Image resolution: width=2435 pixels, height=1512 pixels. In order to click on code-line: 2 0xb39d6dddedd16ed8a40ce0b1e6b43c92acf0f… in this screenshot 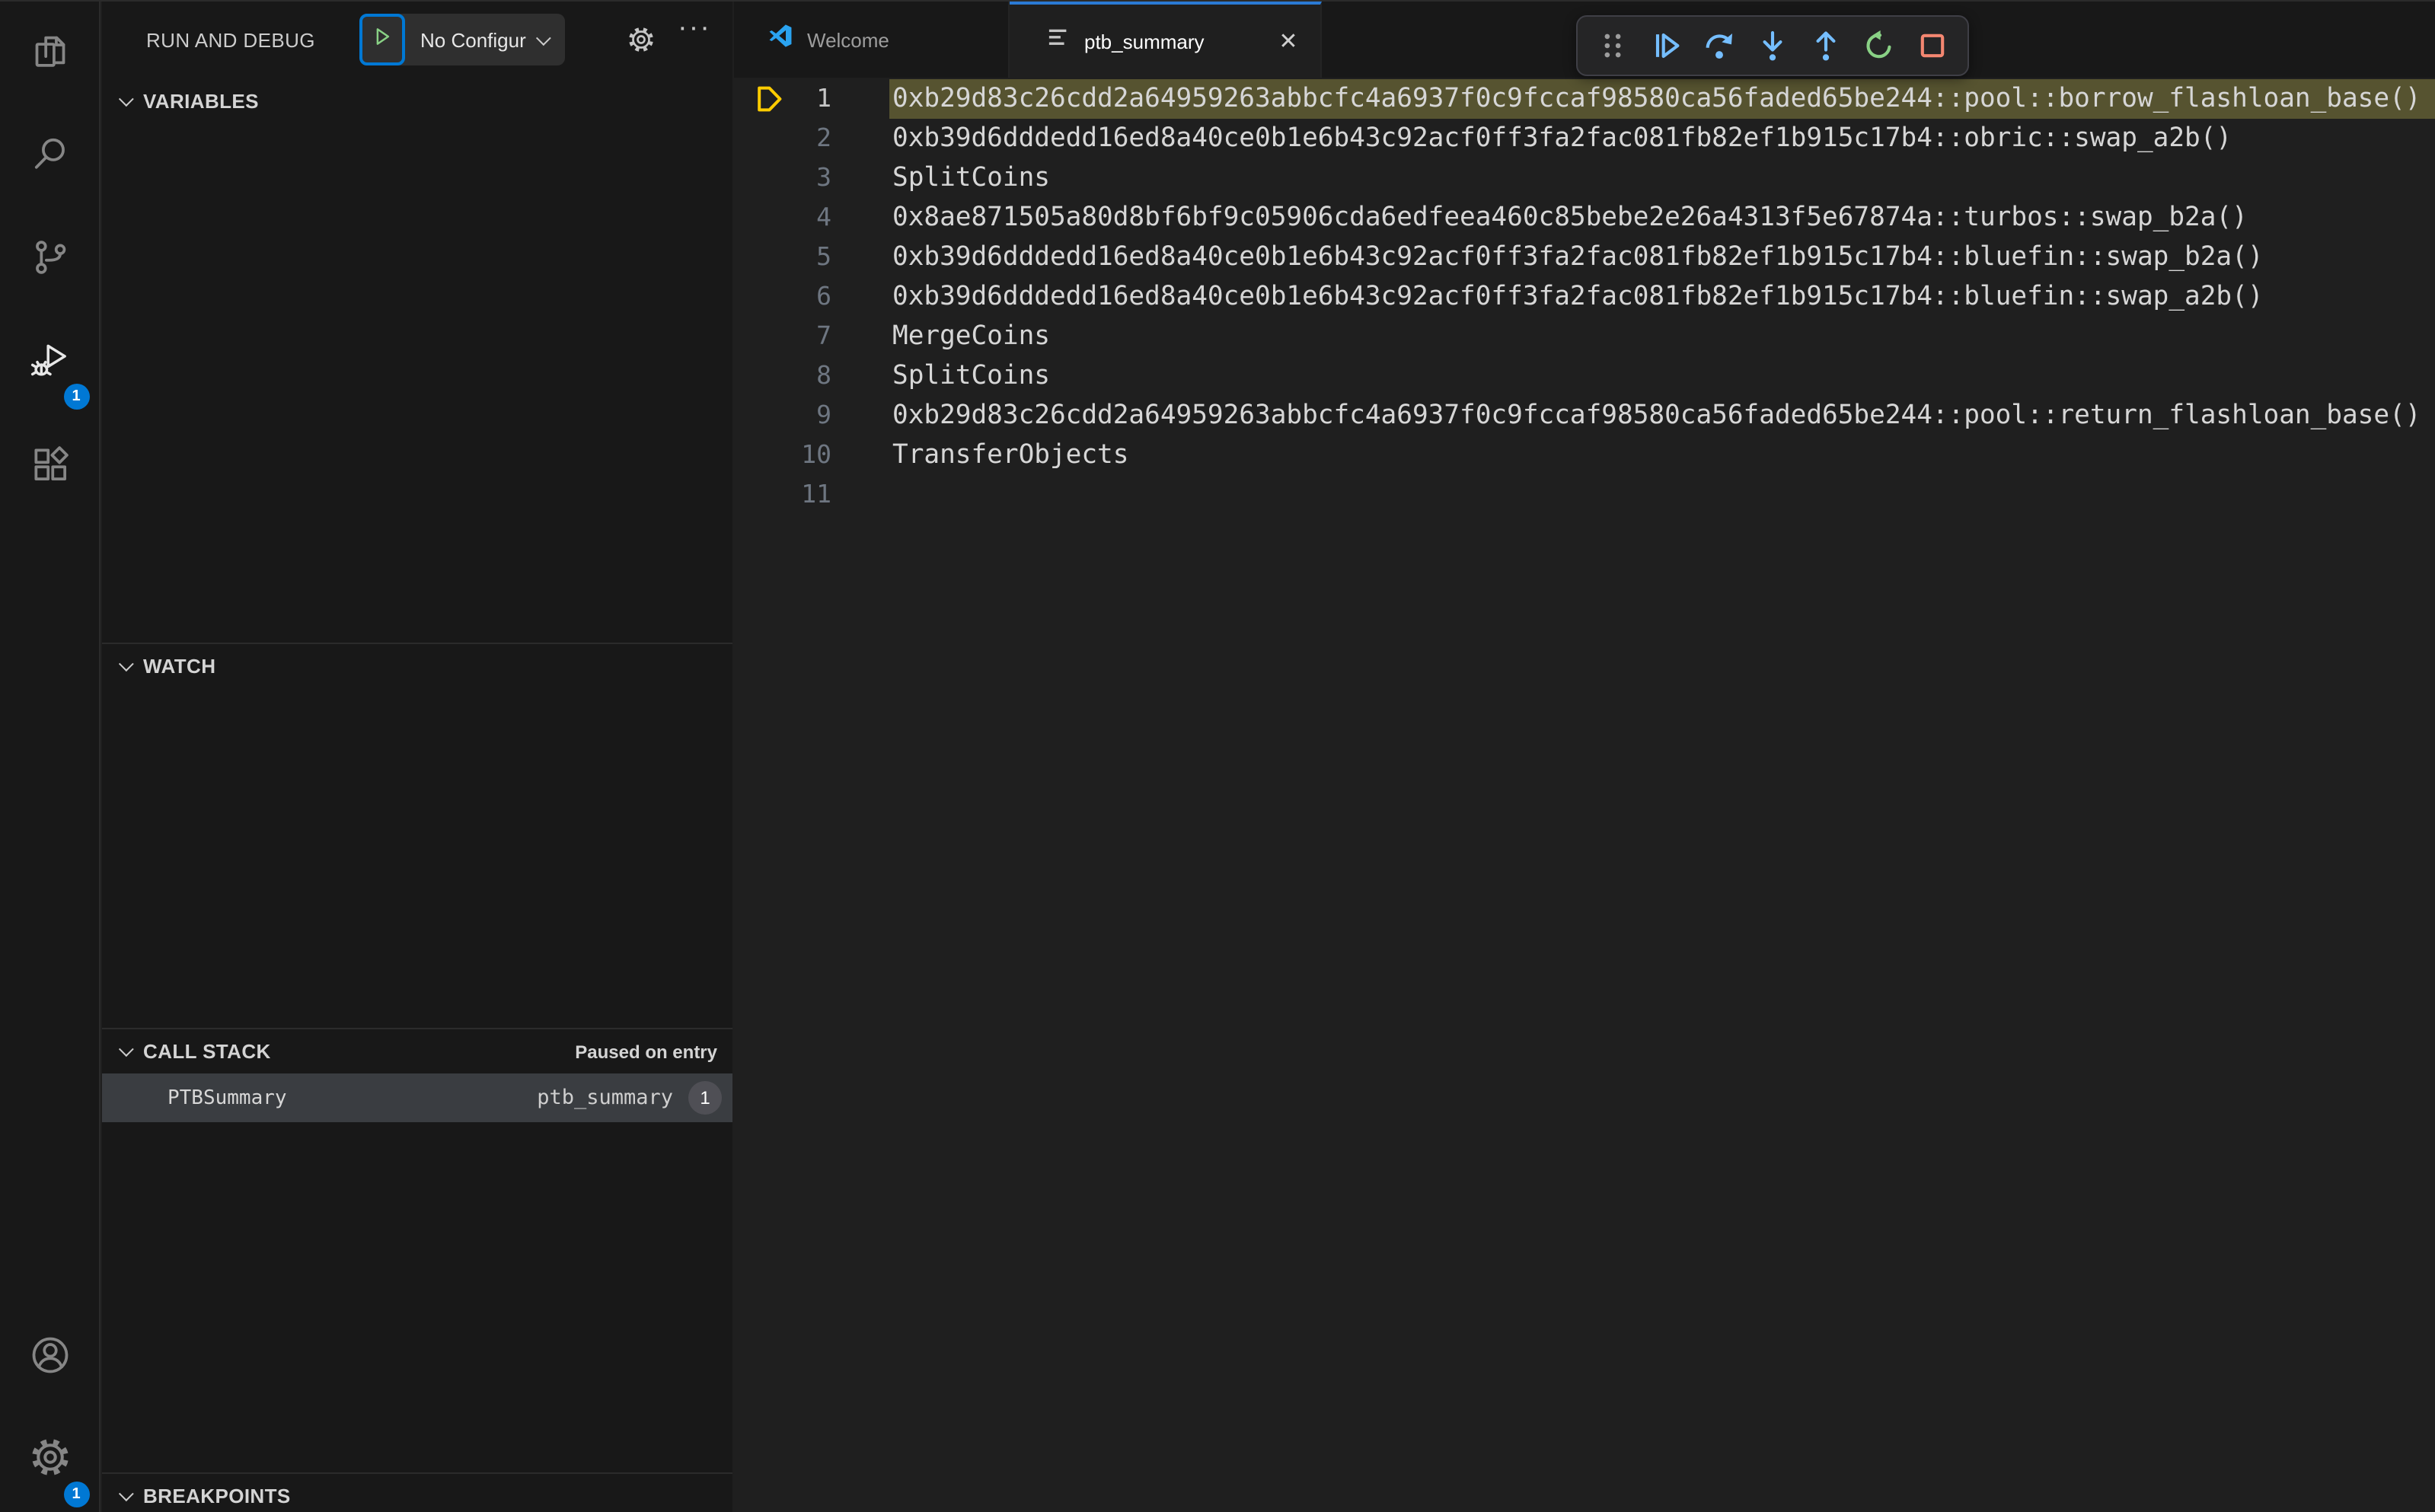, I will do `click(1584, 138)`.